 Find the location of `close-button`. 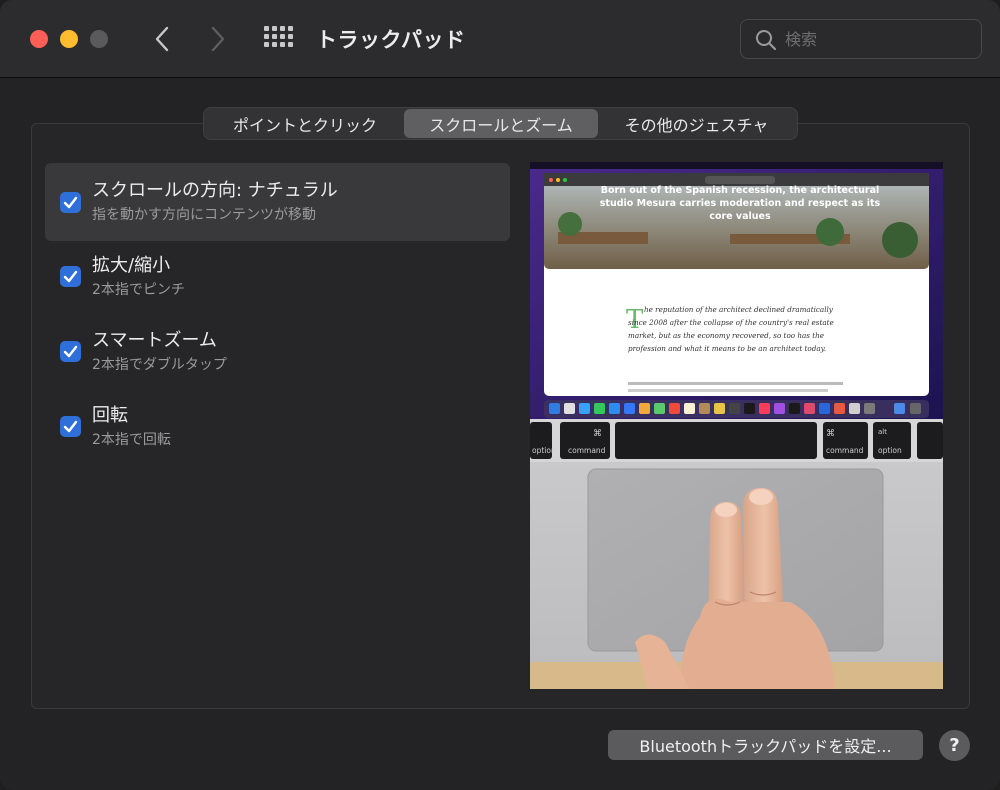

close-button is located at coordinates (39, 39).